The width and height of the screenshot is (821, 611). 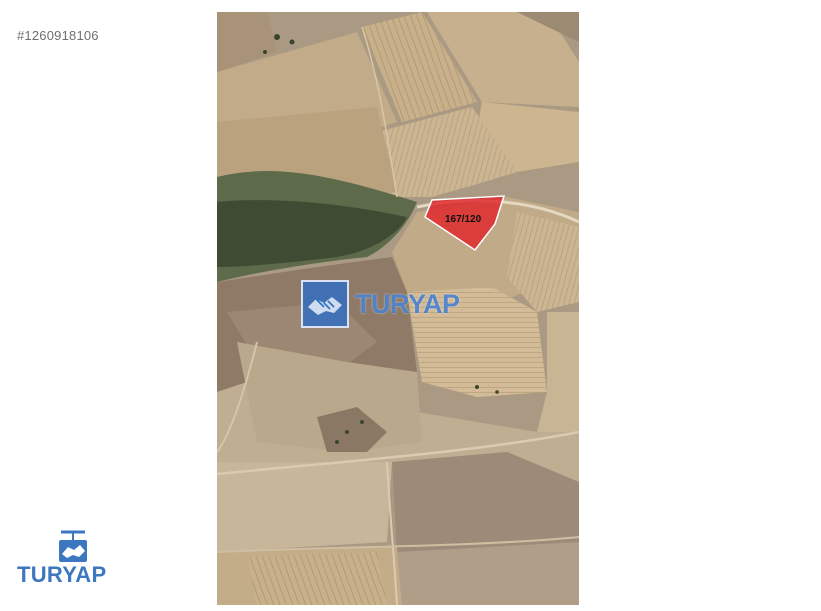 I want to click on watermark-text: TURYAP, so click(x=407, y=303).